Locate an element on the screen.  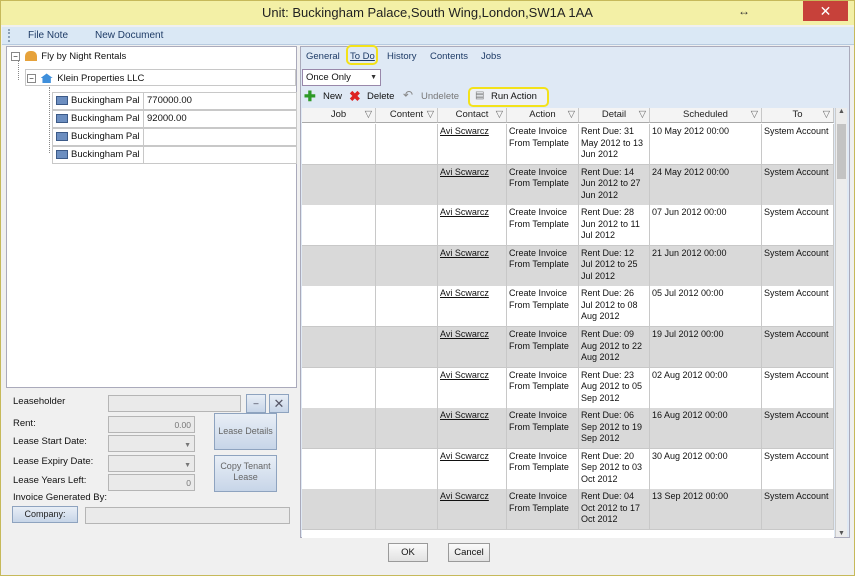
unit-row-4-value is located at coordinates (220, 155).